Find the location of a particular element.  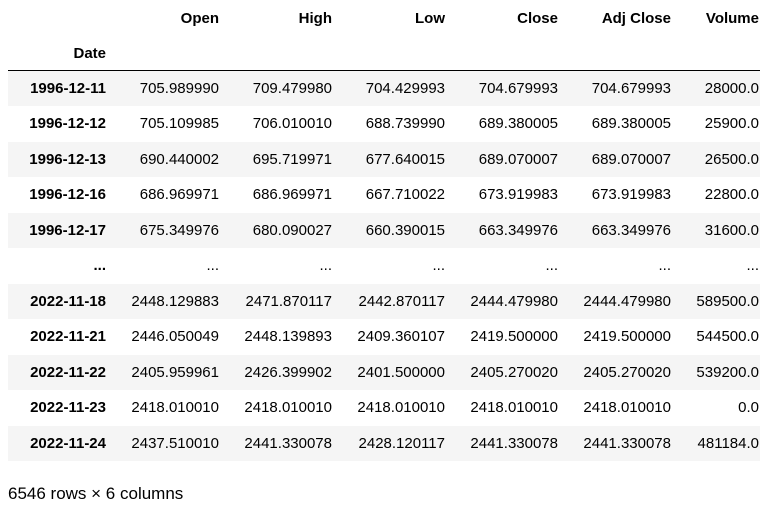

row-index-label: 1996-12-12 is located at coordinates (67, 124).